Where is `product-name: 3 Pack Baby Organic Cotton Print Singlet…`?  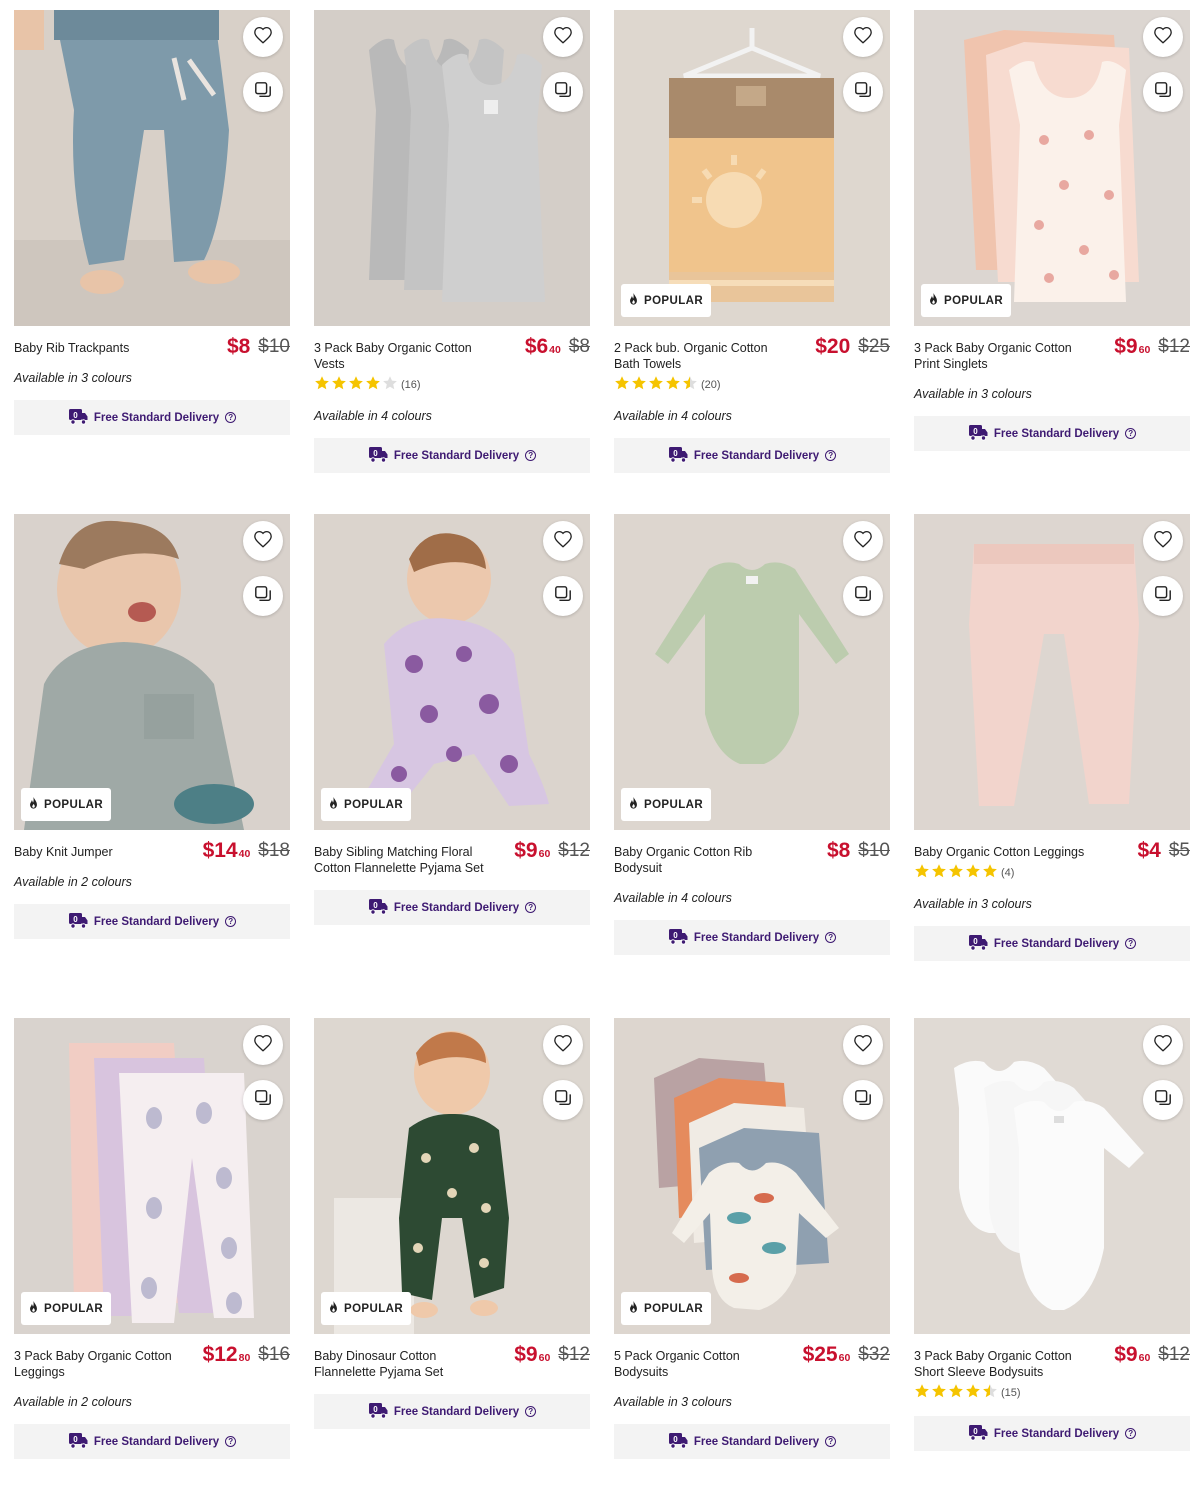
product-name: 3 Pack Baby Organic Cotton Print Singlet… is located at coordinates (1004, 356).